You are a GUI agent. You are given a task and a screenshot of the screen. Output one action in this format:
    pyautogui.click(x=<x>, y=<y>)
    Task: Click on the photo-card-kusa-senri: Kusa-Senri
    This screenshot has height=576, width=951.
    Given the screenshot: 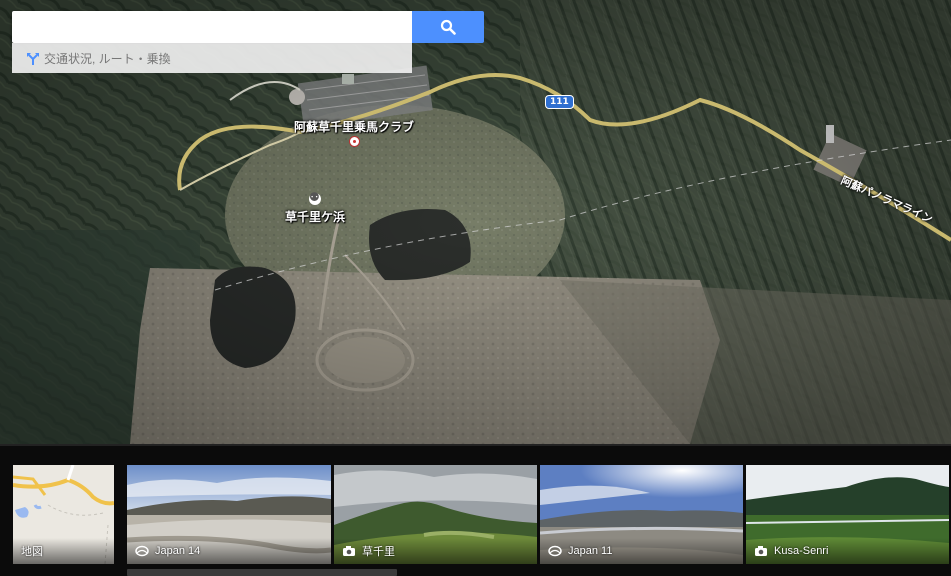 What is the action you would take?
    pyautogui.click(x=847, y=514)
    